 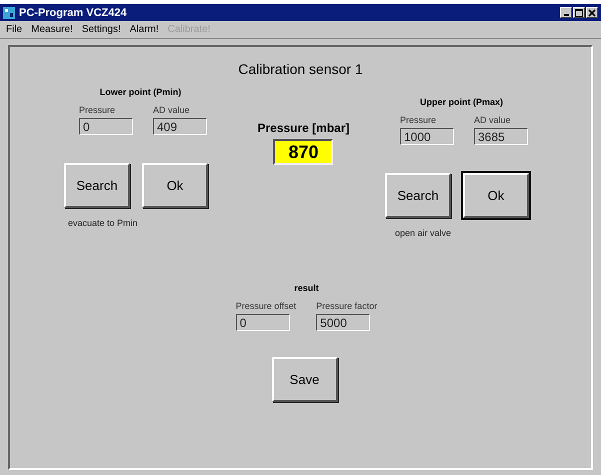 What do you see at coordinates (180, 126) in the screenshot?
I see `input-field: 409` at bounding box center [180, 126].